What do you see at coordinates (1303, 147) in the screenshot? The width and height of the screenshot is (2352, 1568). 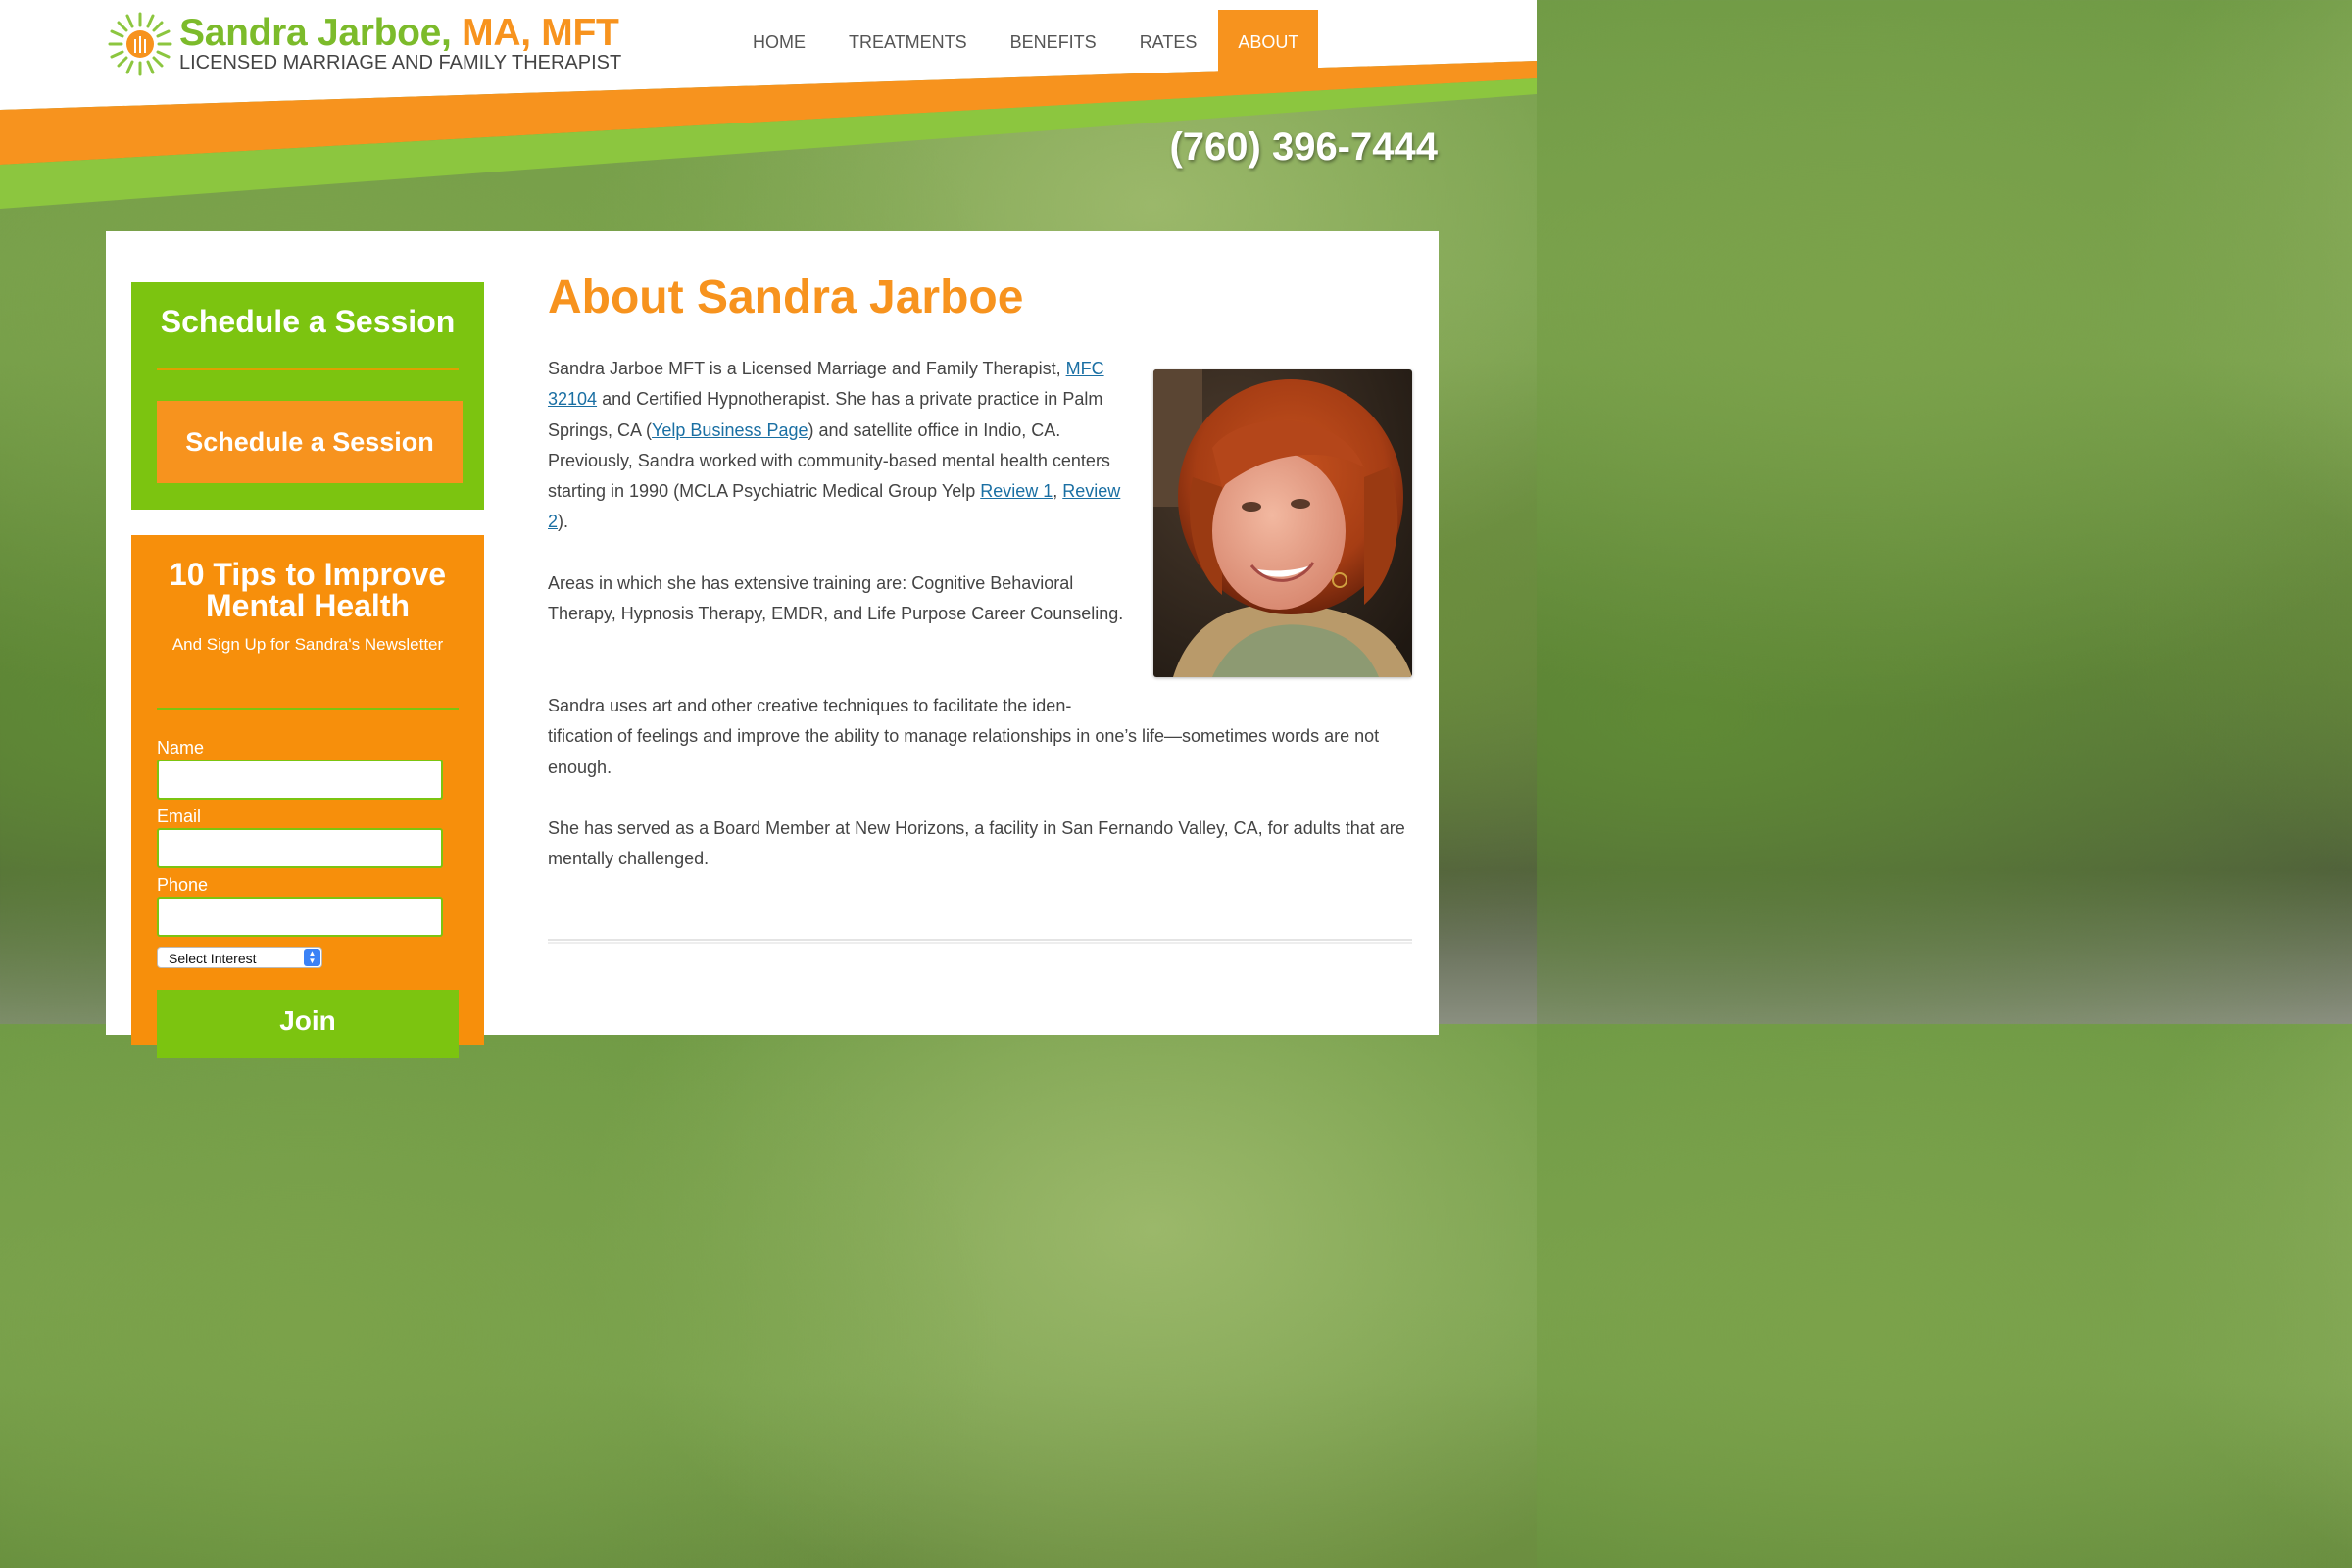 I see `phone-number: (760) 396-7444` at bounding box center [1303, 147].